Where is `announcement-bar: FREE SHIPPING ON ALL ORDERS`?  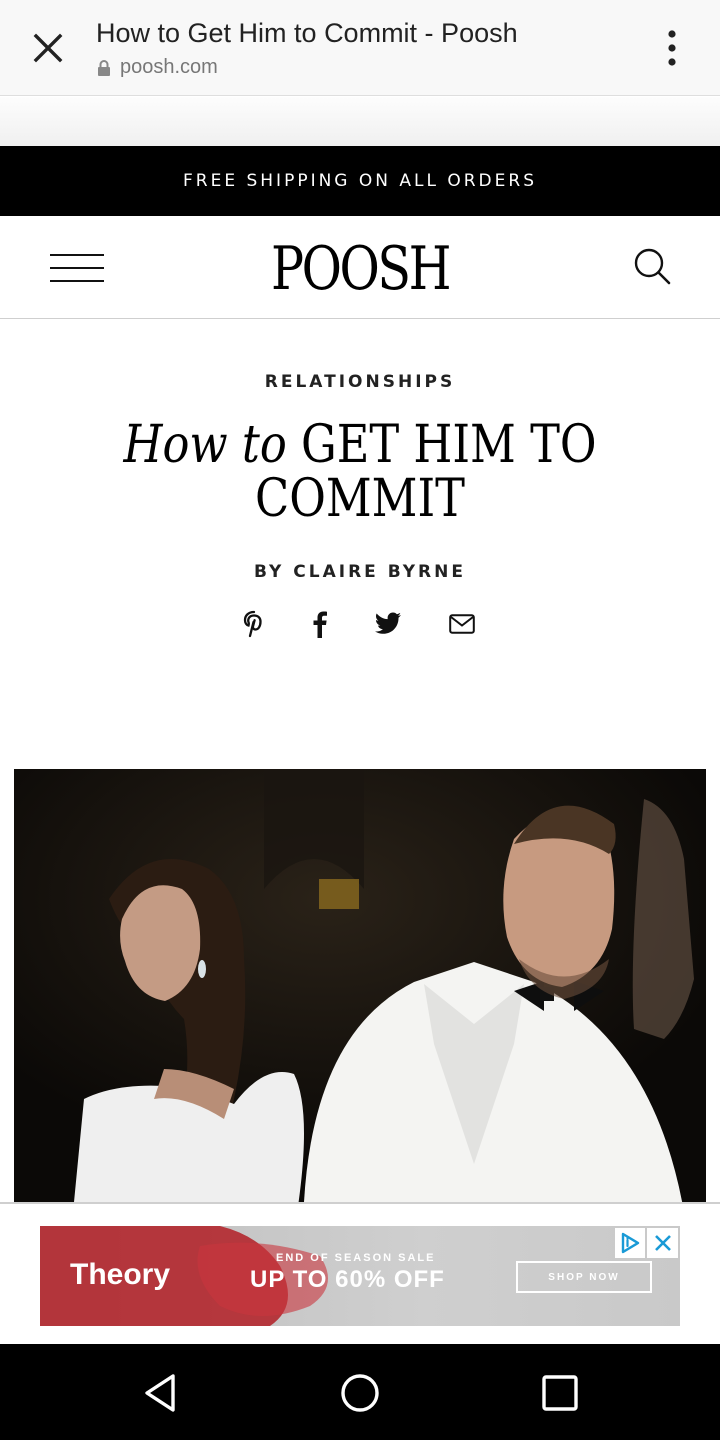
announcement-bar: FREE SHIPPING ON ALL ORDERS is located at coordinates (360, 181).